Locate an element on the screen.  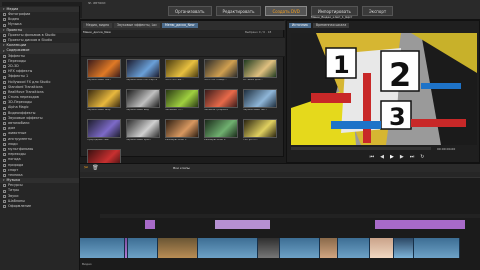
scissors-icon: ✂ is located at coordinates (86, 168).